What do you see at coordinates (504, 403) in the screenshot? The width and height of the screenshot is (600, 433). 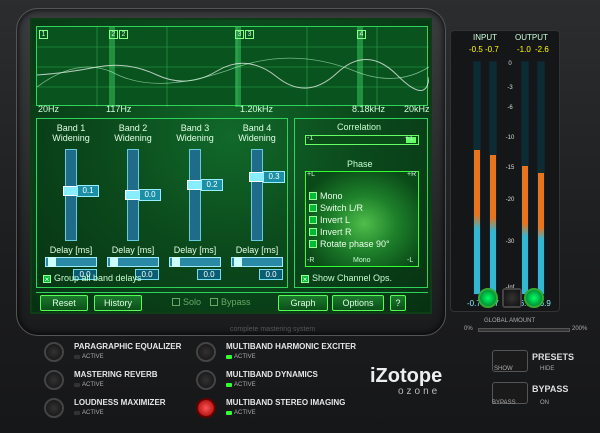 I see `bypass-option: BYPASS` at bounding box center [504, 403].